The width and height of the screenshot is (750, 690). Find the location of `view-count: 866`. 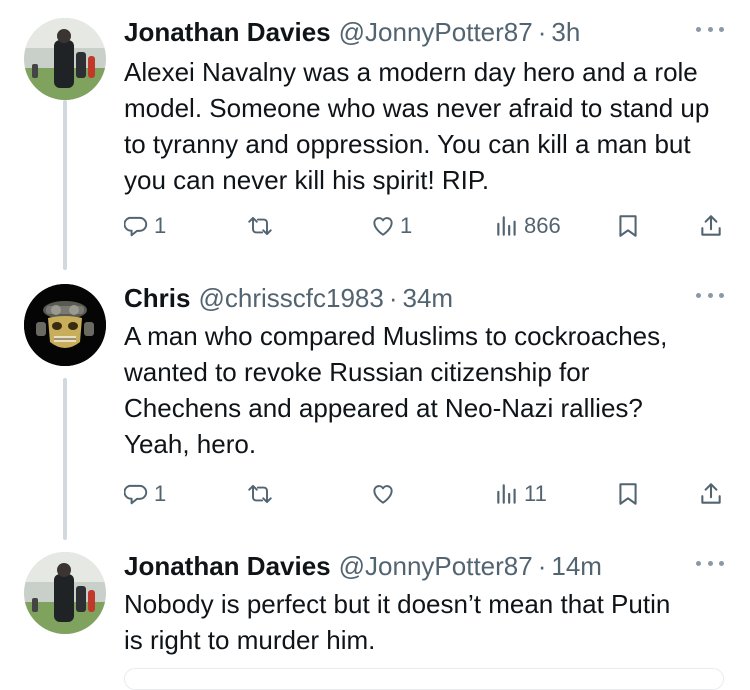

view-count: 866 is located at coordinates (542, 225).